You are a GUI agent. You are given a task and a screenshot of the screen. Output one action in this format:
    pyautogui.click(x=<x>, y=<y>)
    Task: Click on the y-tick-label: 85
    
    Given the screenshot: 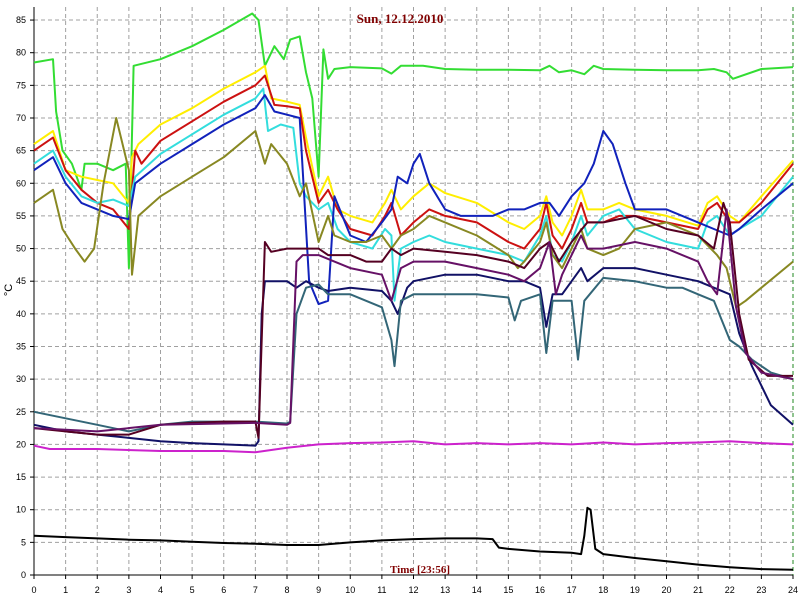 What is the action you would take?
    pyautogui.click(x=21, y=20)
    